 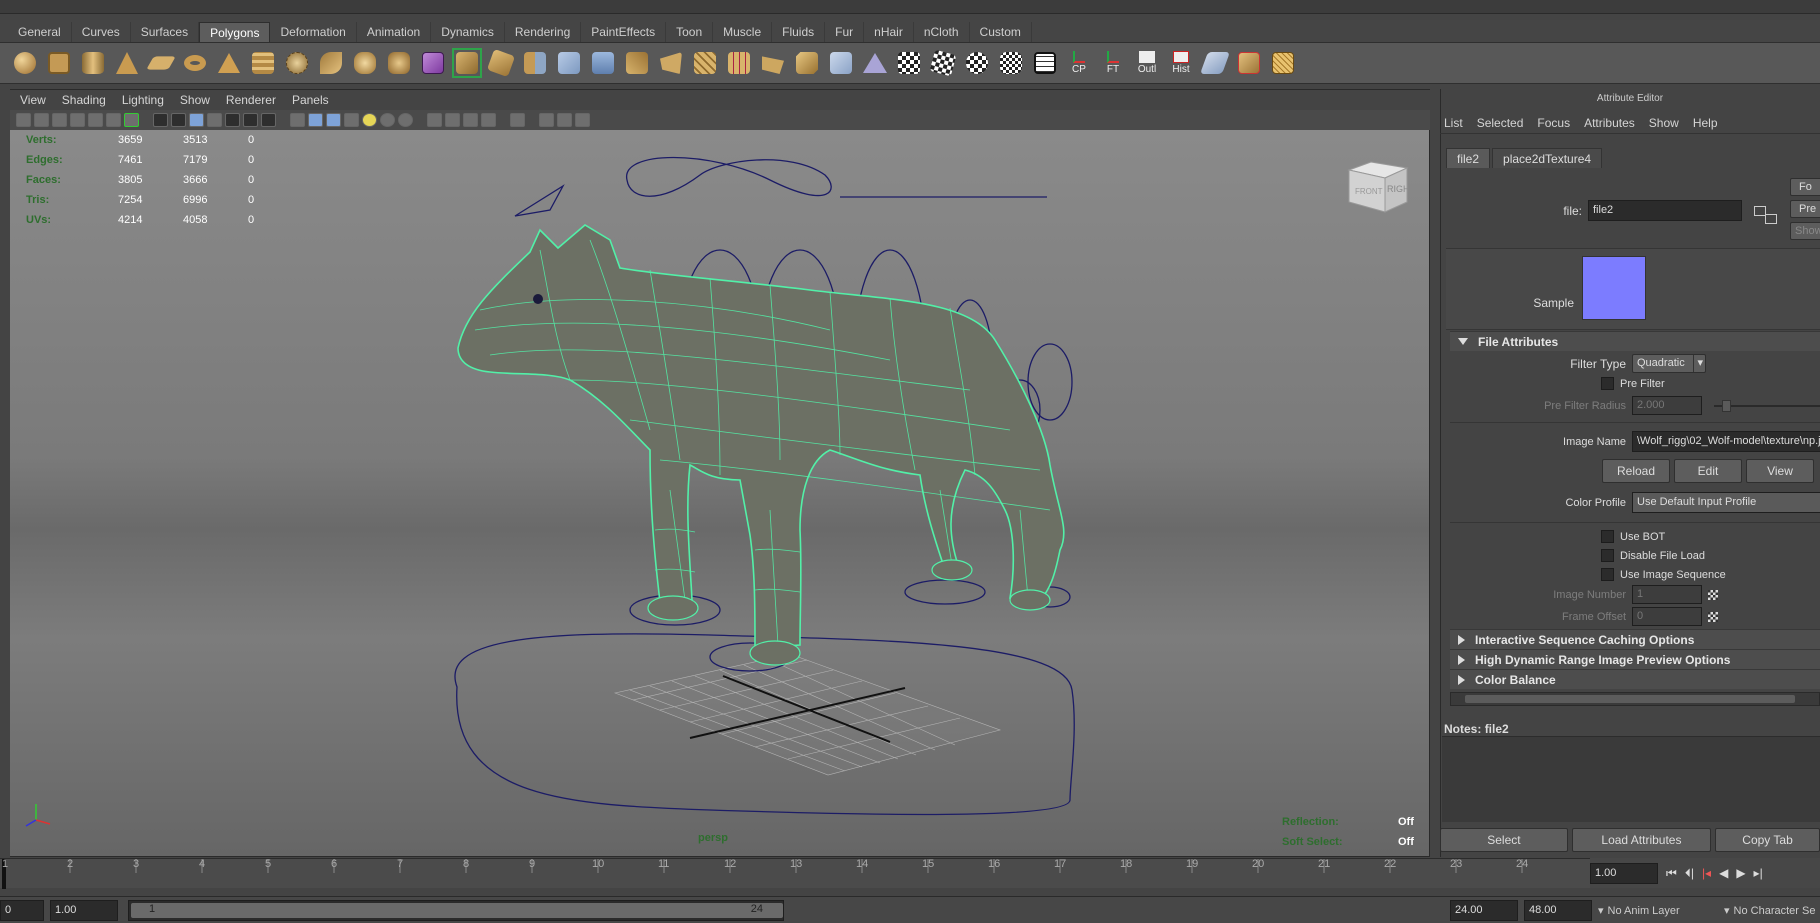 I want to click on boolean-icon, so click(x=433, y=63).